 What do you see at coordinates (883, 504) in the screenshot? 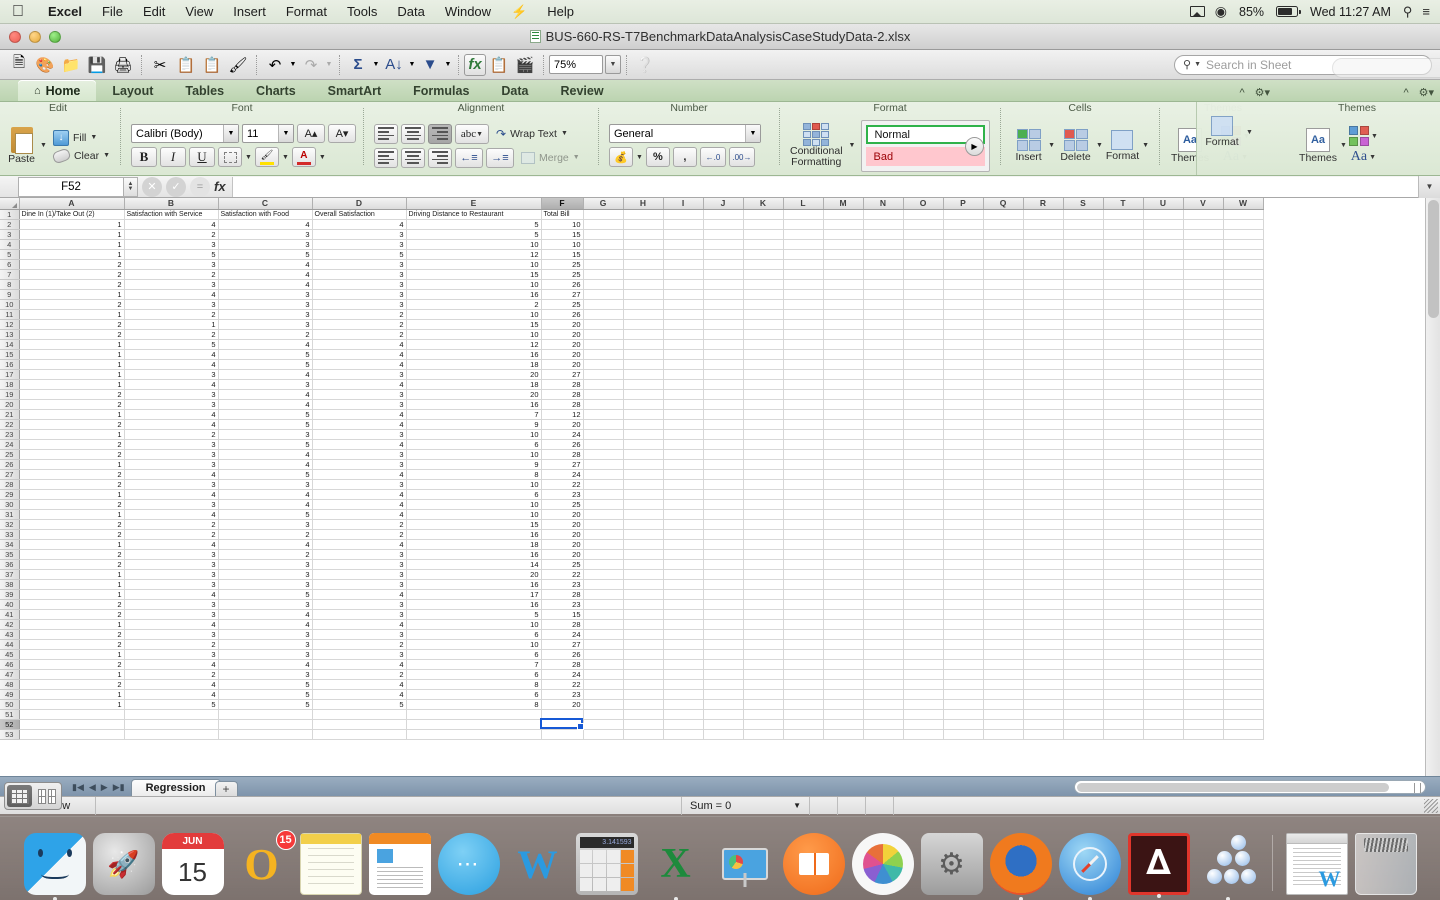
I see `cell-N30` at bounding box center [883, 504].